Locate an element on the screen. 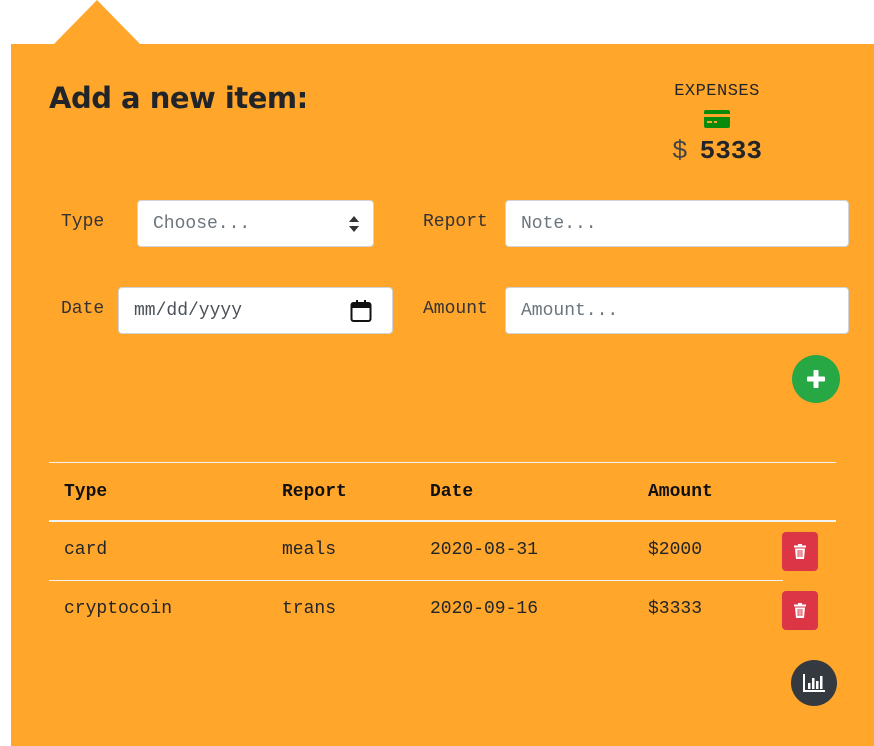 Image resolution: width=874 pixels, height=746 pixels. bar-chart-icon is located at coordinates (814, 683).